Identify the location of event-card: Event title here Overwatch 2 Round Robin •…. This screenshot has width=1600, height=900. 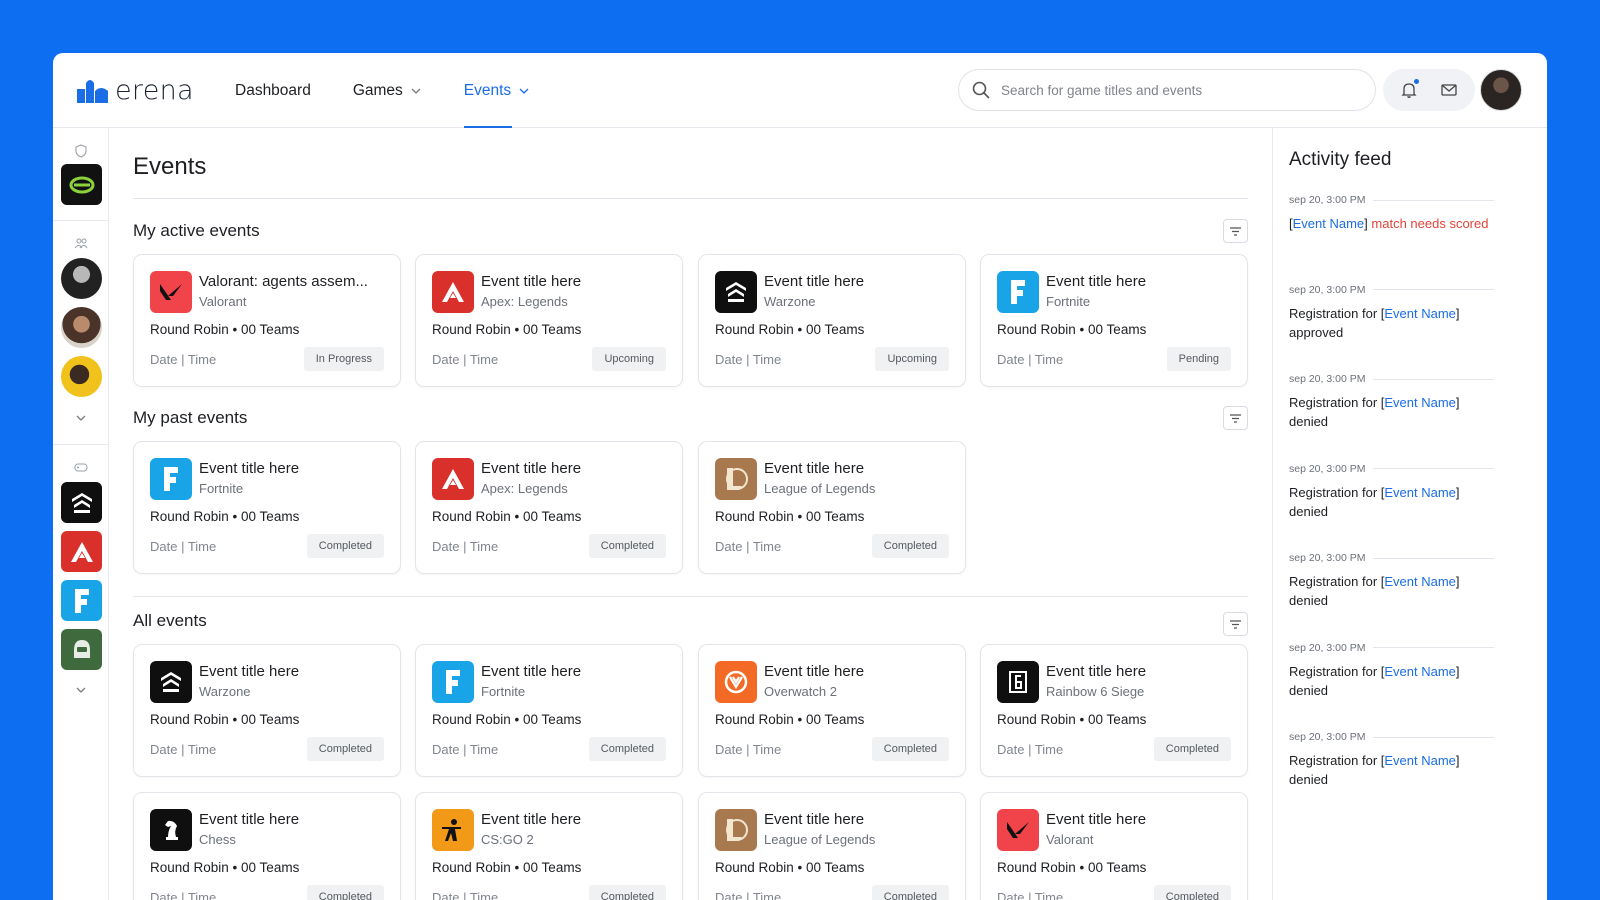
(832, 710).